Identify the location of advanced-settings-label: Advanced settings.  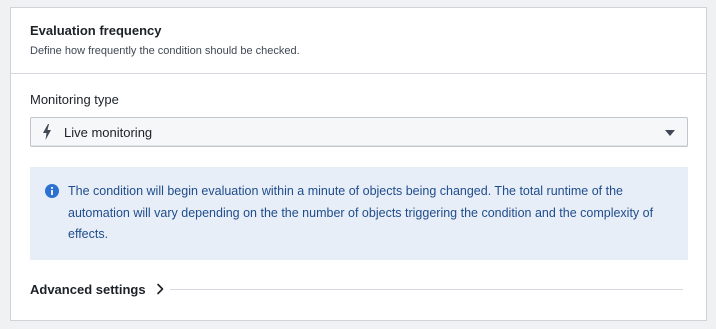
(88, 289).